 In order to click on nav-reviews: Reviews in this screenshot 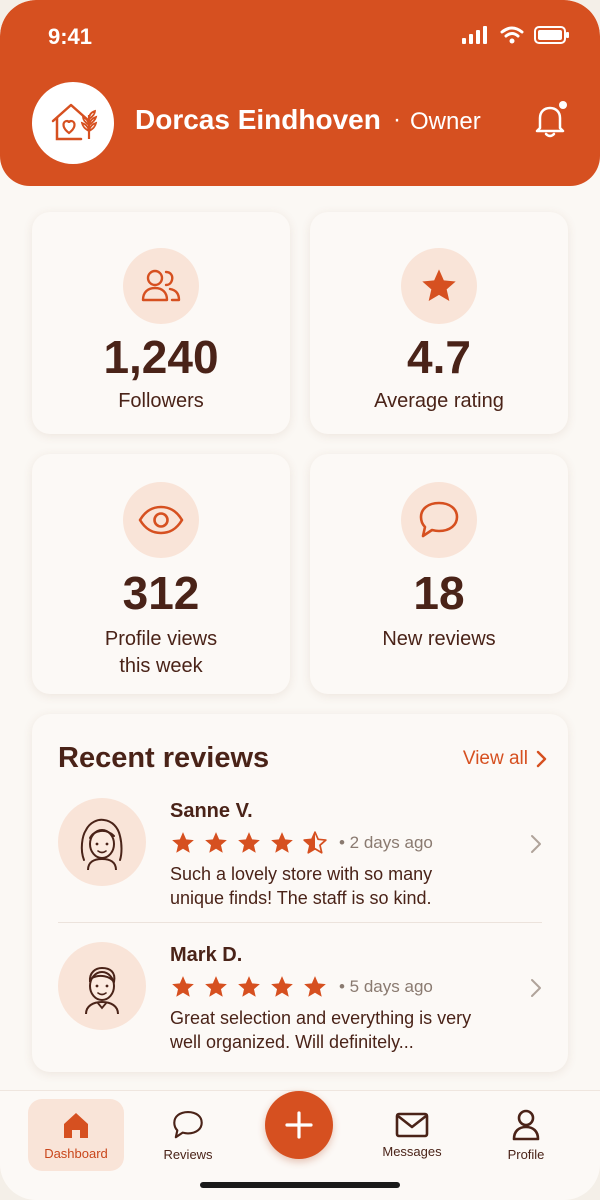, I will do `click(188, 1135)`.